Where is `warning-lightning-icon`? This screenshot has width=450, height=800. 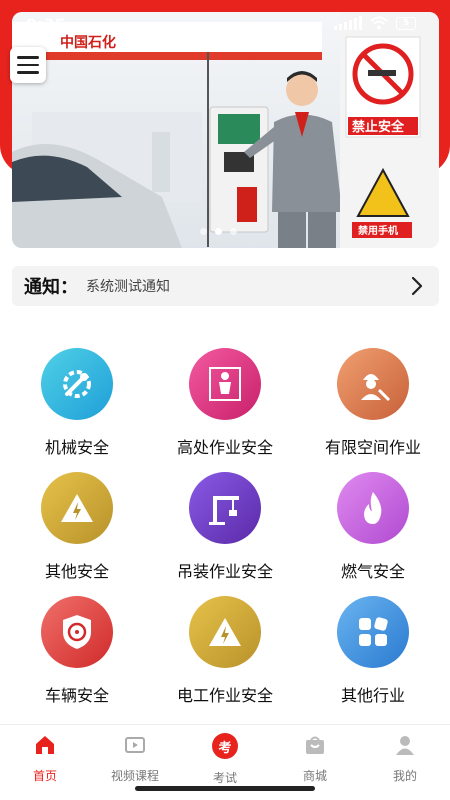
warning-lightning-icon is located at coordinates (77, 508).